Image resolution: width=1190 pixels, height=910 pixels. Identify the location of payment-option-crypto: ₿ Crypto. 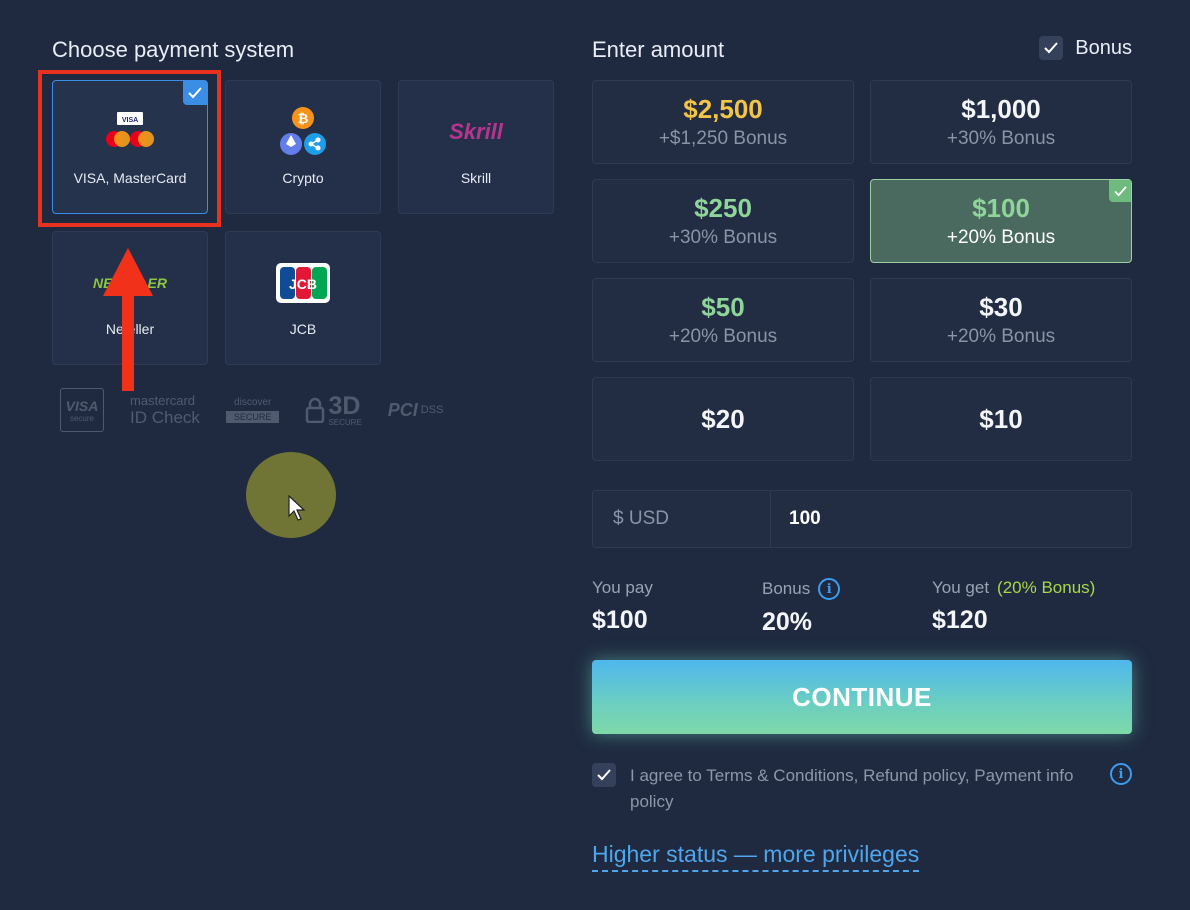
(303, 147).